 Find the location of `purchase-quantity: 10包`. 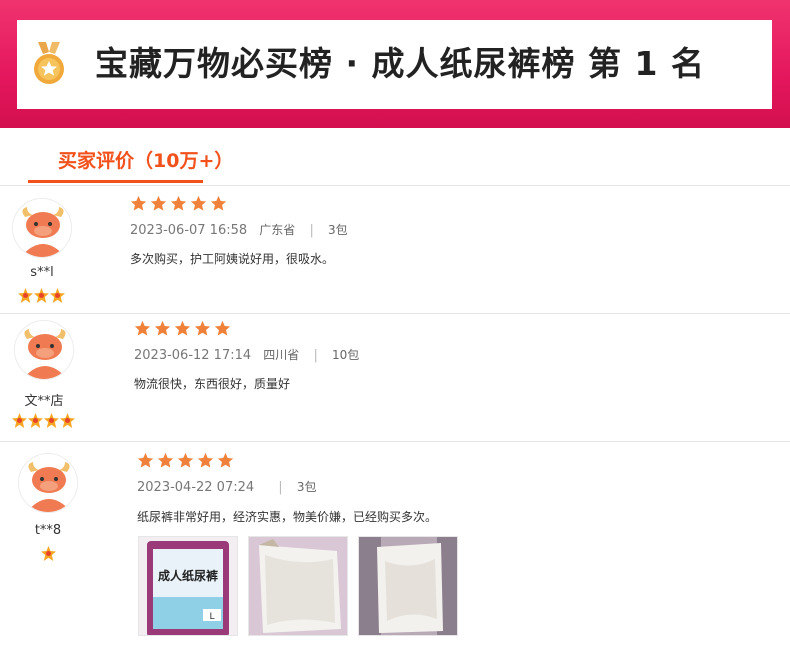

purchase-quantity: 10包 is located at coordinates (345, 355).